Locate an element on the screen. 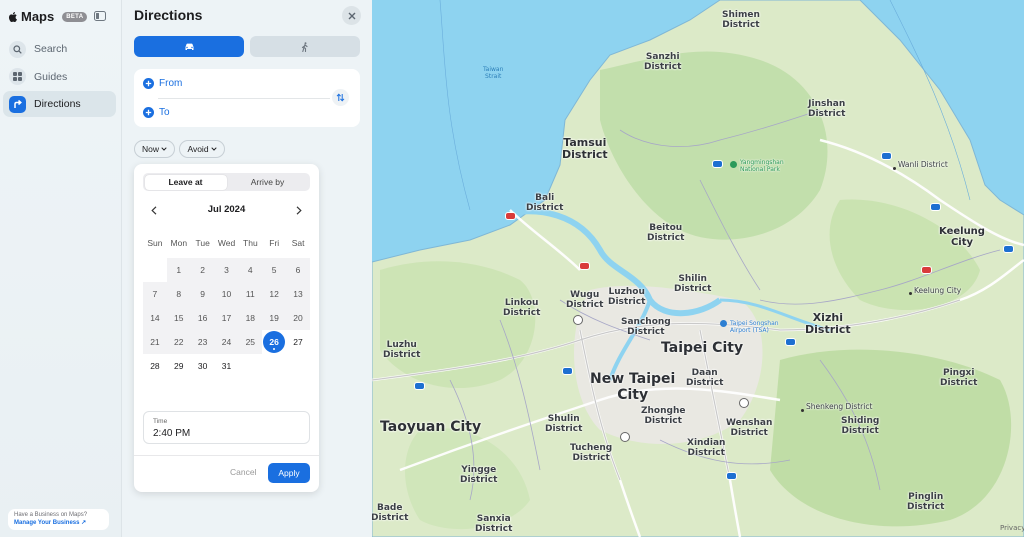 This screenshot has width=1024, height=537. apply-button: Apply is located at coordinates (289, 473).